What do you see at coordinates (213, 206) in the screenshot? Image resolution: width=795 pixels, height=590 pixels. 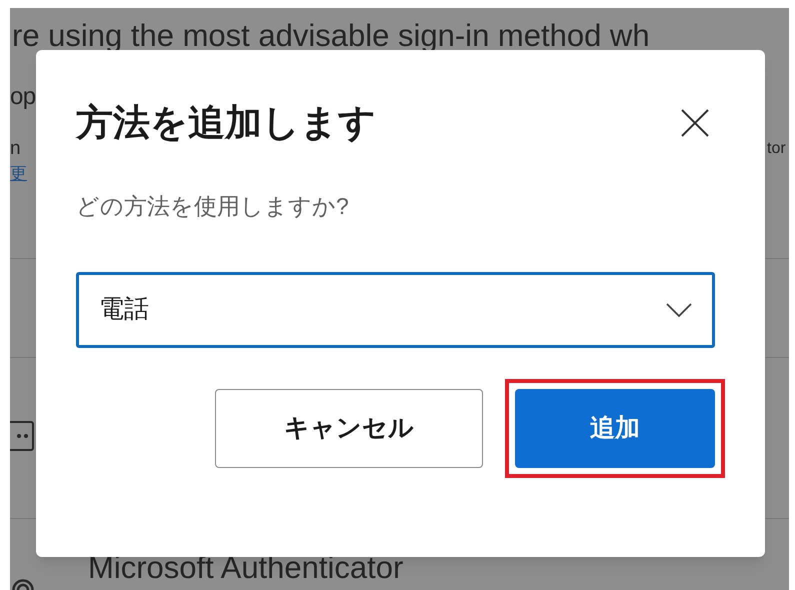 I see `question-text: どの方法を使用しますか?` at bounding box center [213, 206].